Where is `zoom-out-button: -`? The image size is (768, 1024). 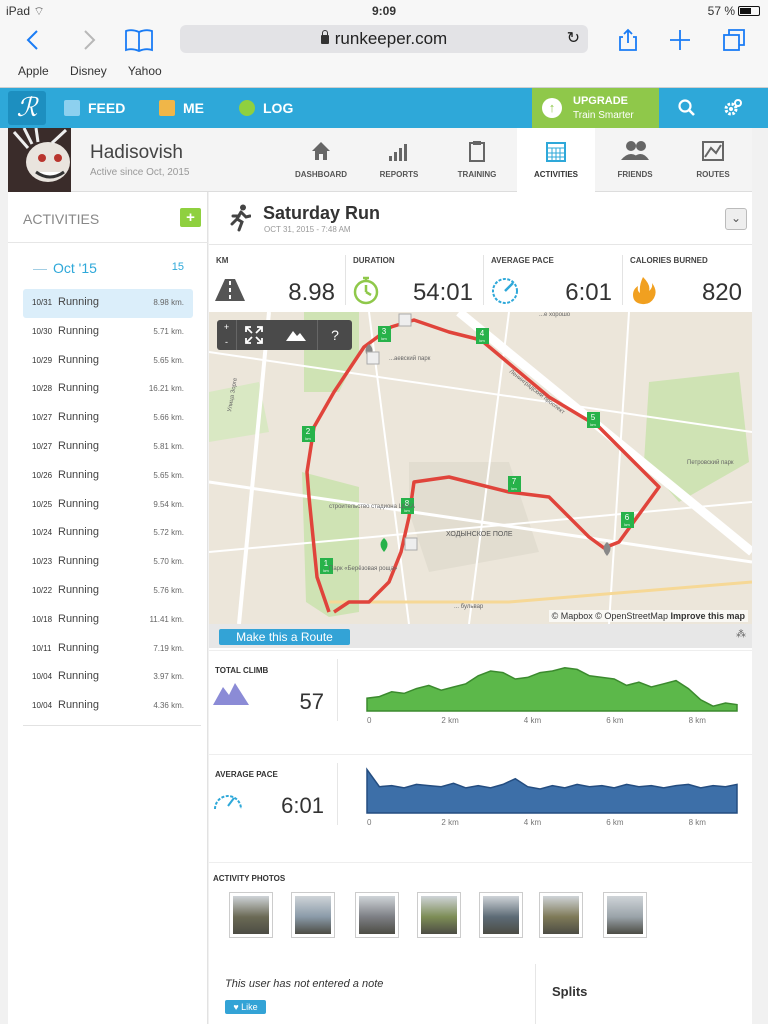
zoom-out-button: - is located at coordinates (227, 342).